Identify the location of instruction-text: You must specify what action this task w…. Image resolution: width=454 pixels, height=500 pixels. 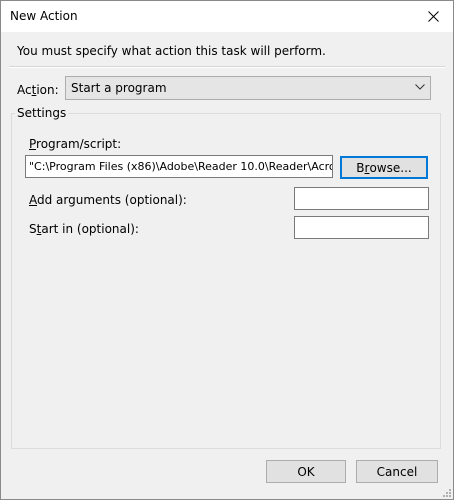
(171, 51).